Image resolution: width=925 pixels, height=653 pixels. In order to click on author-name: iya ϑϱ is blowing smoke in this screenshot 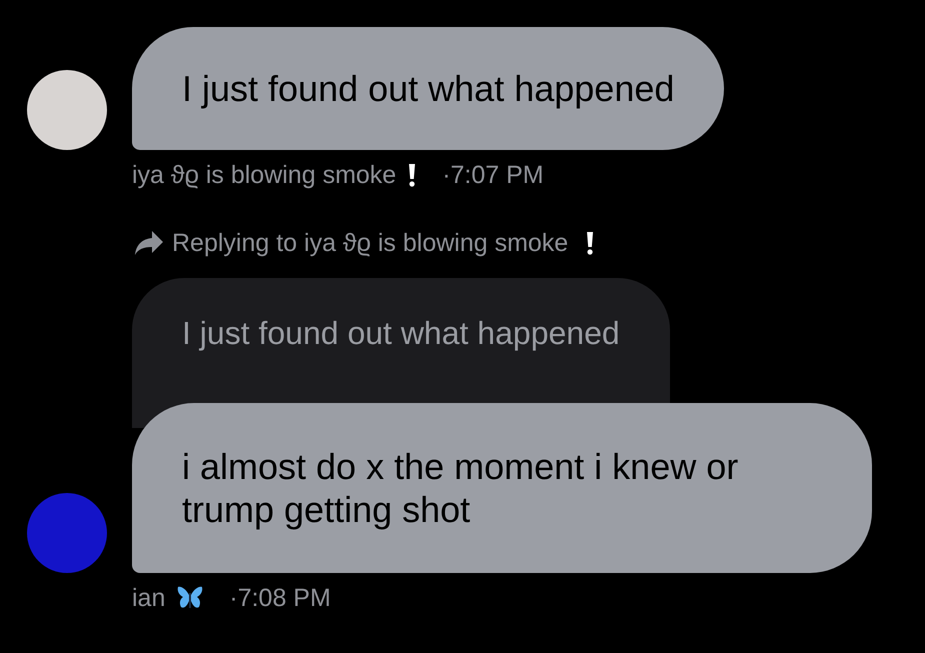, I will do `click(264, 175)`.